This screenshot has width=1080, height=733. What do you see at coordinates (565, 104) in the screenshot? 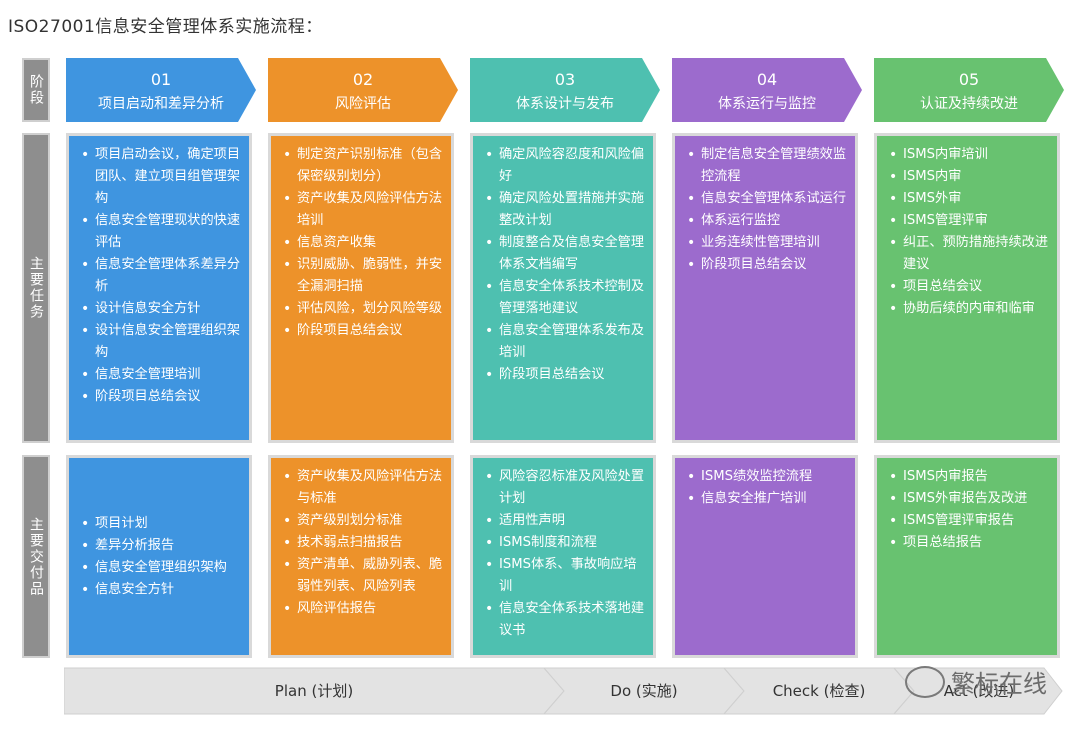
I see `phase-name: 体系设计与发布` at bounding box center [565, 104].